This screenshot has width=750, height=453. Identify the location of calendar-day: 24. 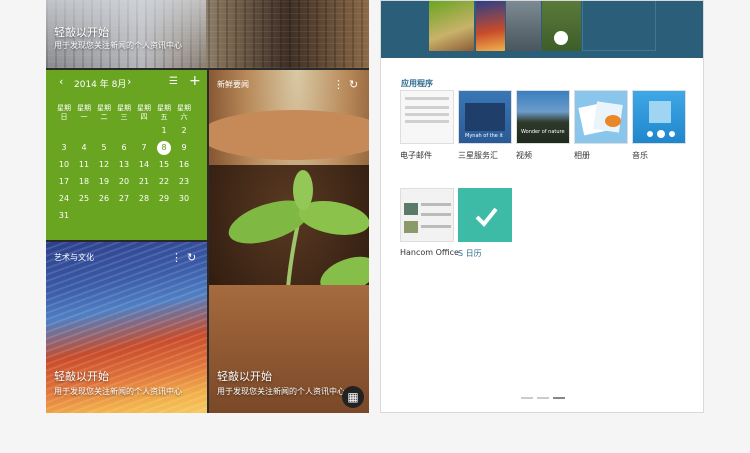
(64, 199).